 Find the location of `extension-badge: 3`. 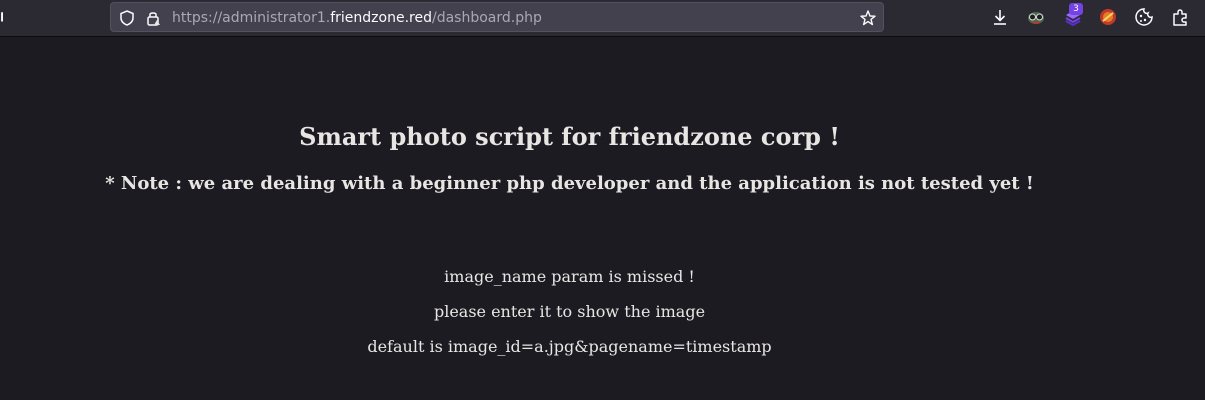

extension-badge: 3 is located at coordinates (1076, 9).